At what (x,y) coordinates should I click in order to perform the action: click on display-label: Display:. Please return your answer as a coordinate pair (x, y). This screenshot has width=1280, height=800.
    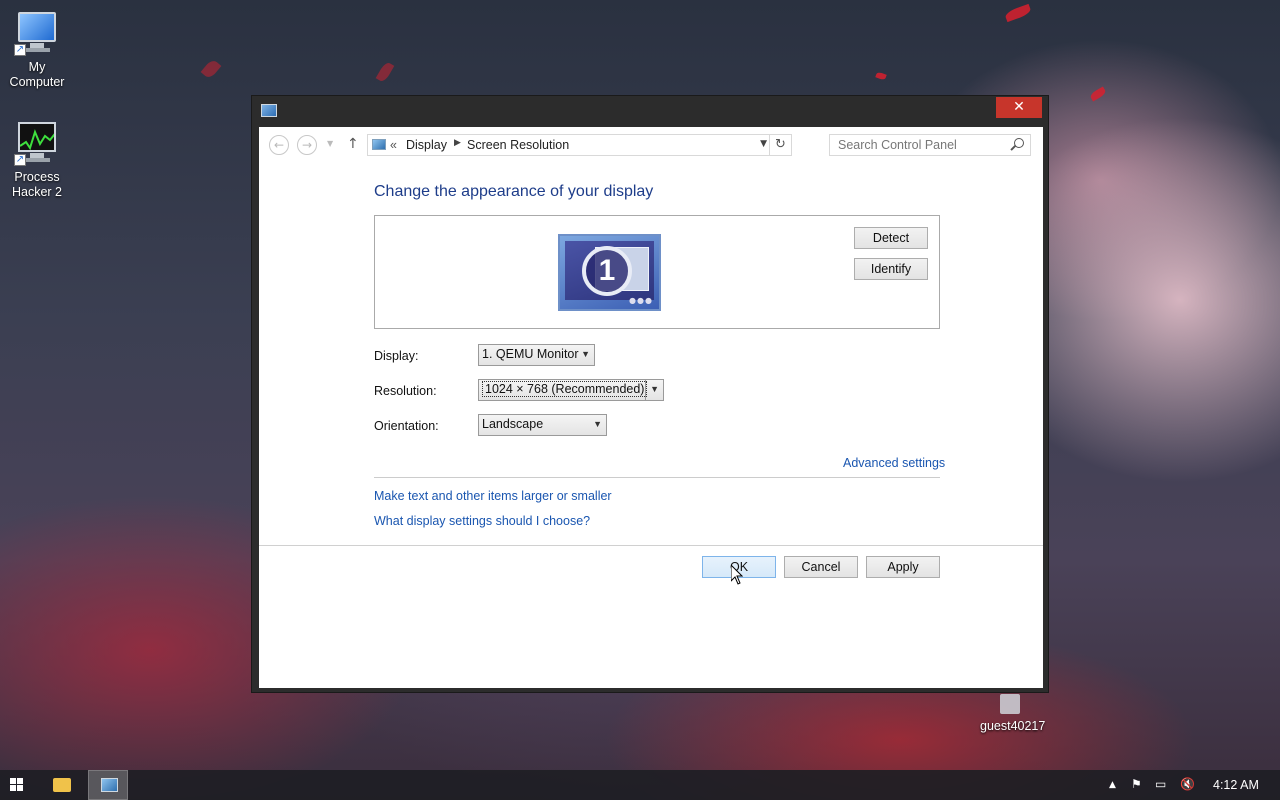
    Looking at the image, I should click on (396, 356).